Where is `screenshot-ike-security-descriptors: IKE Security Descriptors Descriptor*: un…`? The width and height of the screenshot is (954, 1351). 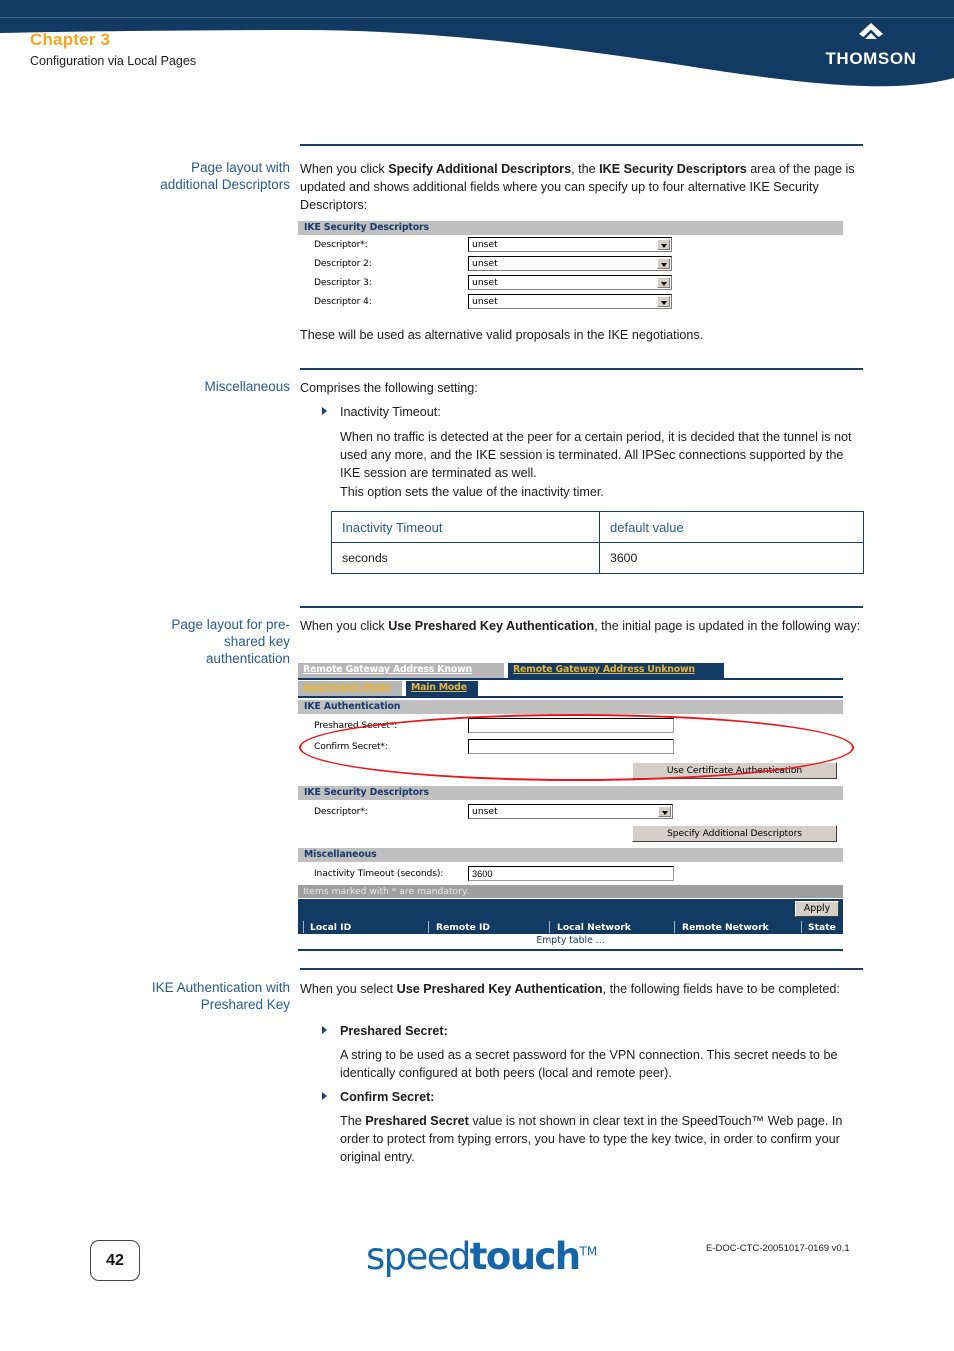
screenshot-ike-security-descriptors: IKE Security Descriptors Descriptor*: un… is located at coordinates (570, 267).